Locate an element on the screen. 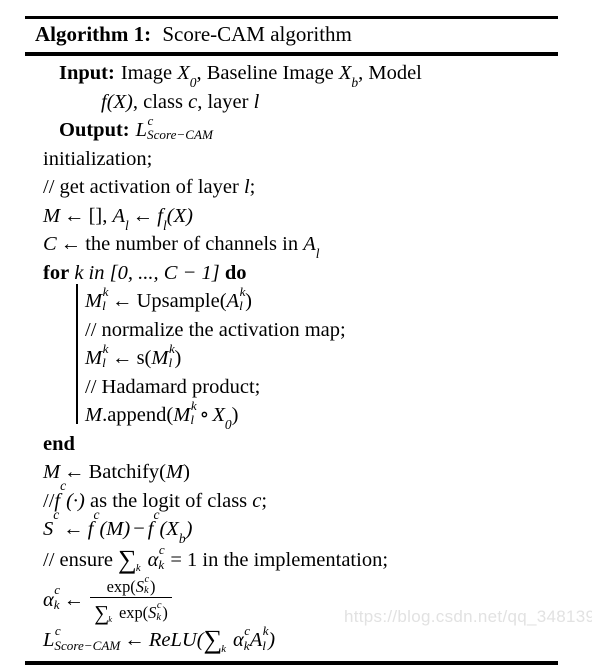 This screenshot has width=592, height=665. comment-normalize: // normalize the activation map; is located at coordinates (291, 330).